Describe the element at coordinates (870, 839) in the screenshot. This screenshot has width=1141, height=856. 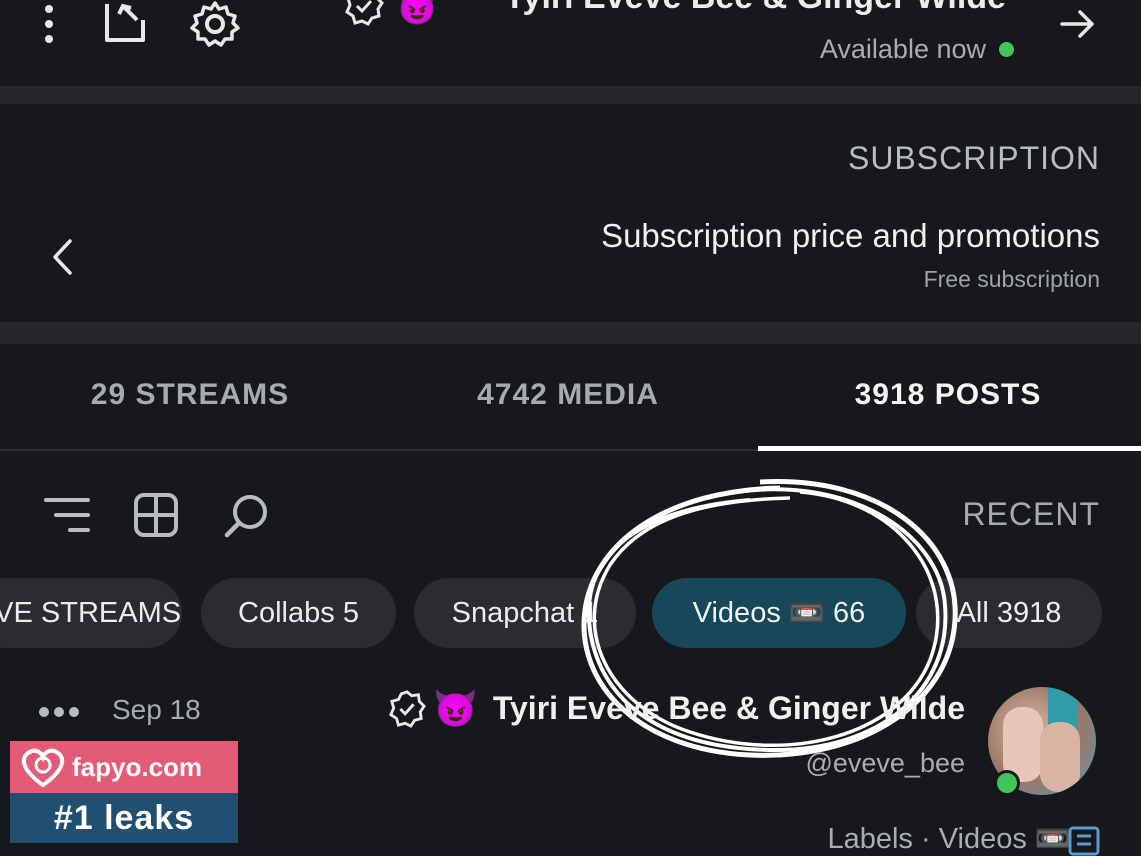
I see `labels-text: Labels` at that location.